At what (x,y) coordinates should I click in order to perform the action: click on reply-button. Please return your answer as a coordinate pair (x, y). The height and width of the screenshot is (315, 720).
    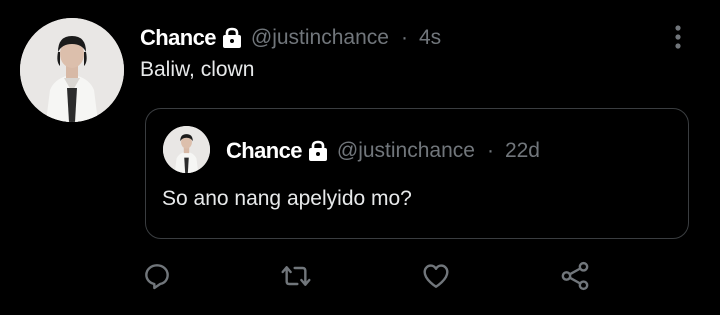
    Looking at the image, I should click on (157, 276).